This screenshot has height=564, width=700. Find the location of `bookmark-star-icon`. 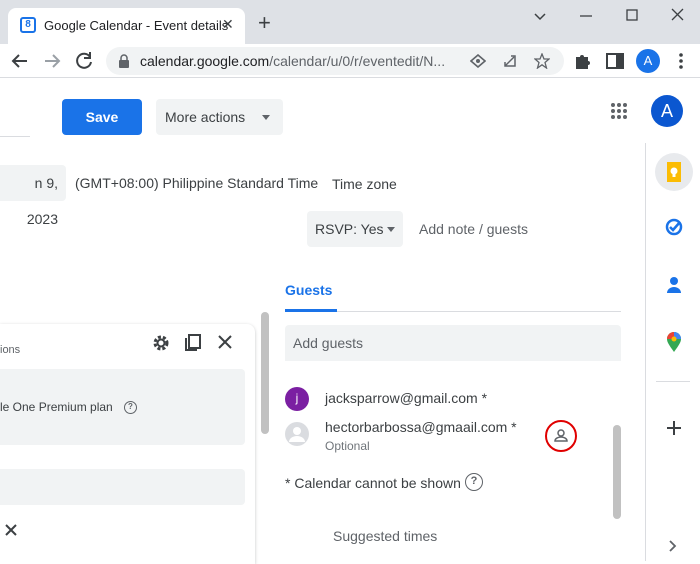

bookmark-star-icon is located at coordinates (542, 61).